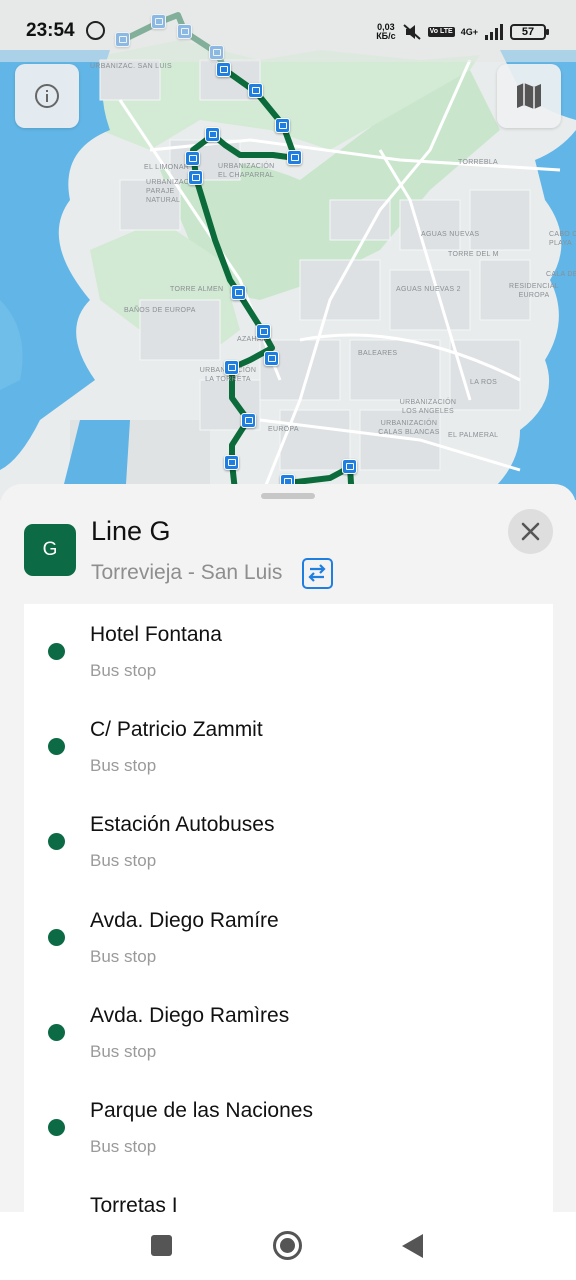  Describe the element at coordinates (160, 310) in the screenshot. I see `map-label: BAÑOS DE EUROPA` at that location.